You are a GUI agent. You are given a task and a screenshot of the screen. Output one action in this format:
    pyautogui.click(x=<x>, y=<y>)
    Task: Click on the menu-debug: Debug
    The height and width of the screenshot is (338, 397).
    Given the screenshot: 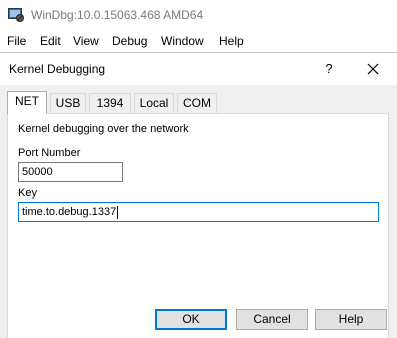 What is the action you would take?
    pyautogui.click(x=129, y=41)
    